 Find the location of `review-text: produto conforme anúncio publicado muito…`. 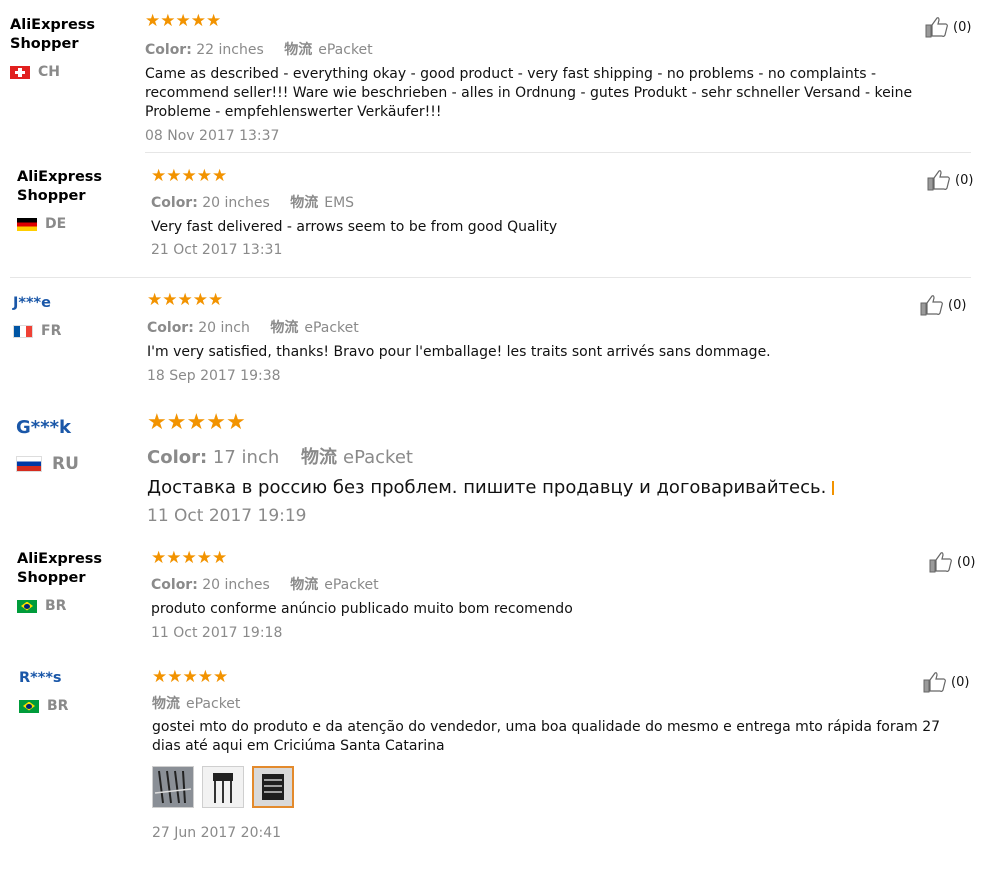

review-text: produto conforme anúncio publicado muito… is located at coordinates (362, 609).